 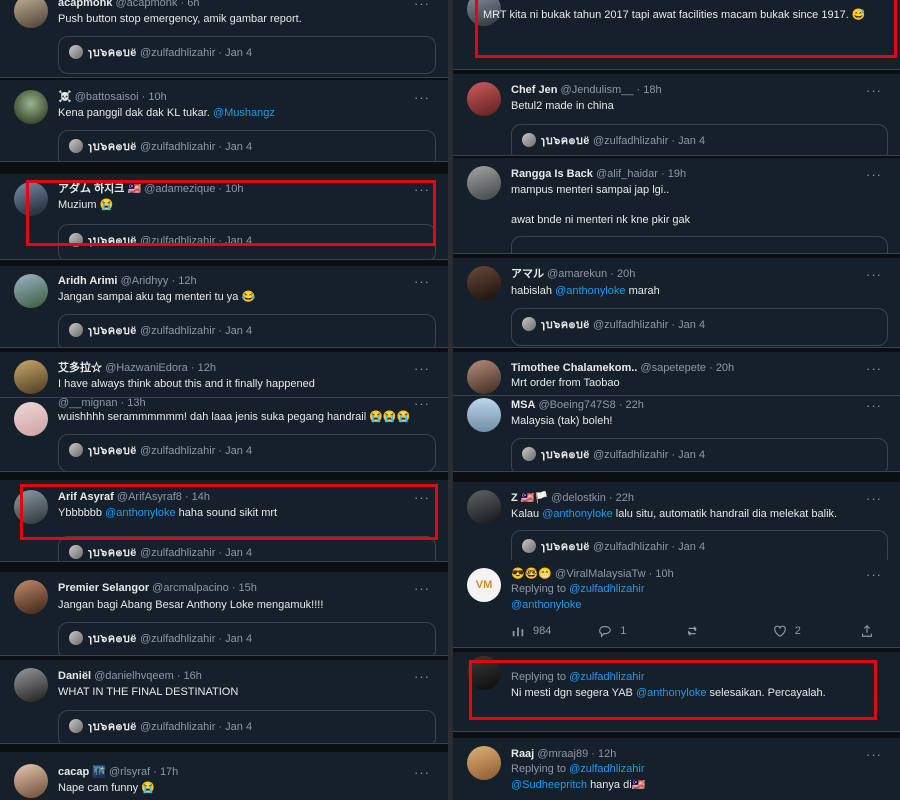 What do you see at coordinates (136, 403) in the screenshot?
I see `tweet-time: 13h` at bounding box center [136, 403].